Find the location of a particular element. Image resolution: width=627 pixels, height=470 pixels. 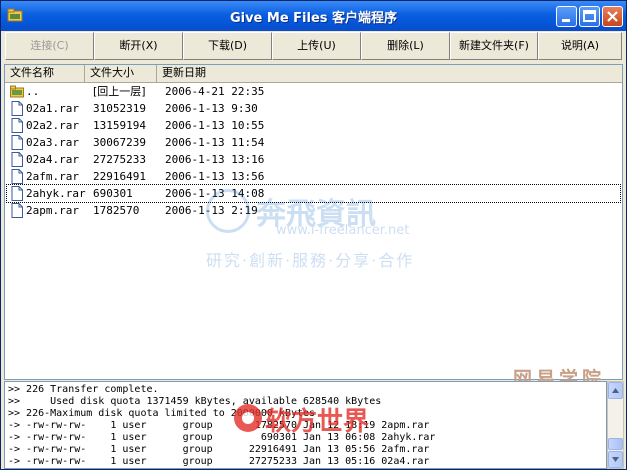

file-date: 2006-1-13 14:08 is located at coordinates (215, 193).